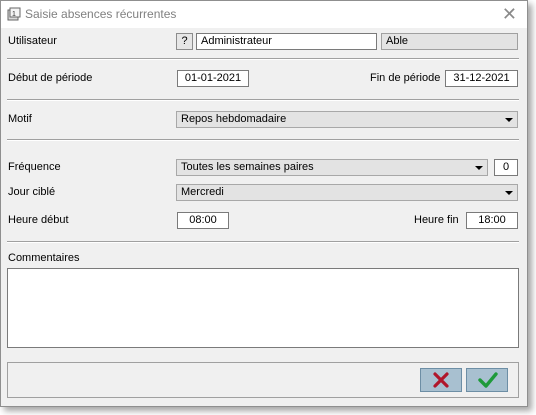 The image size is (536, 415). What do you see at coordinates (286, 41) in the screenshot?
I see `user-field: Administrateur` at bounding box center [286, 41].